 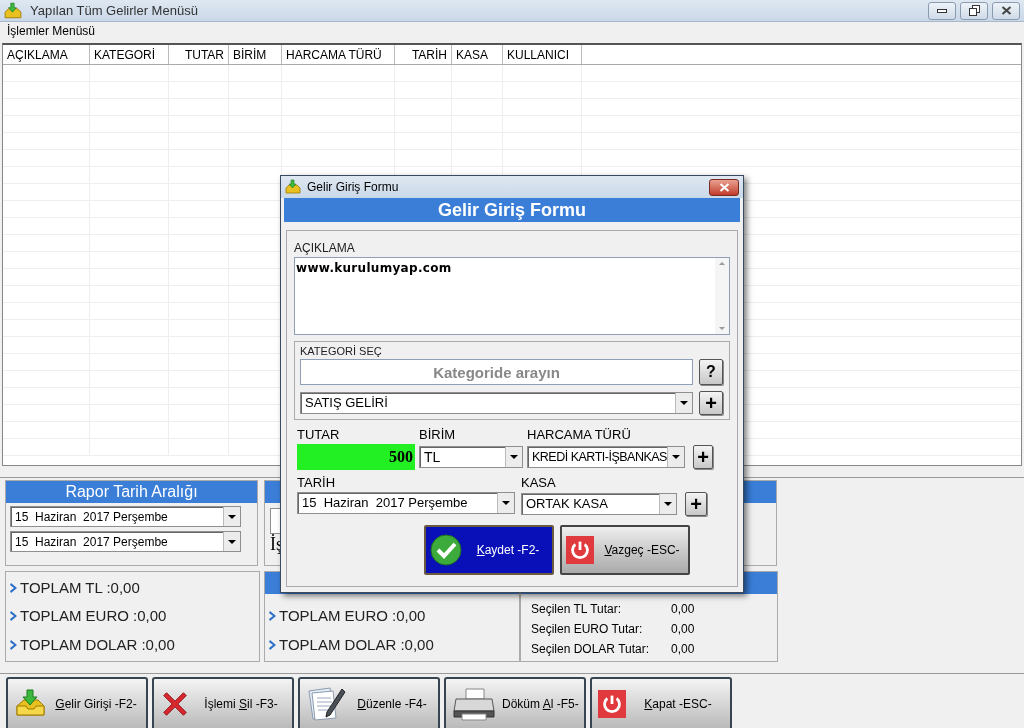 I want to click on toolbar-button: Kapat -ESC-, so click(x=661, y=702).